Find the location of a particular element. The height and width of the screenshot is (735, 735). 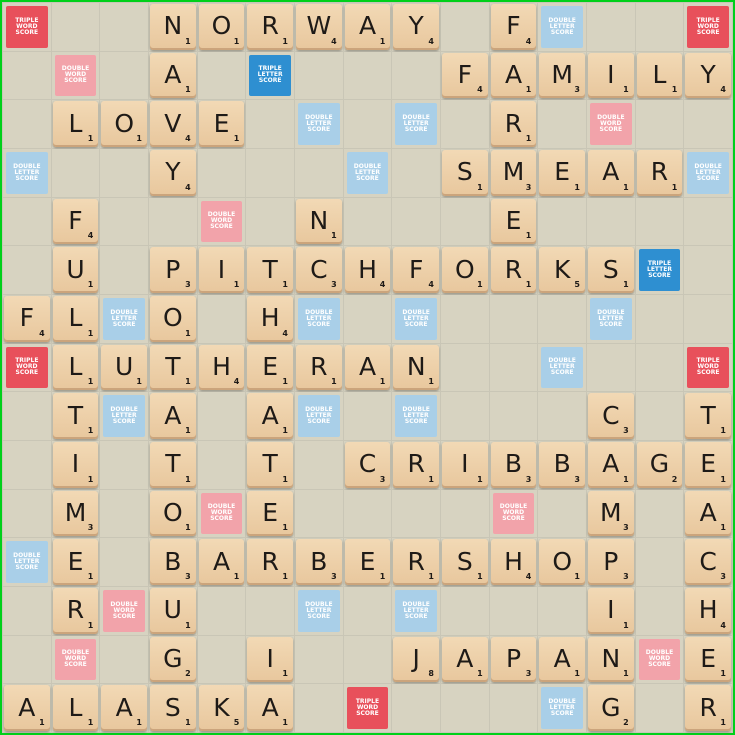

letter-tile: F4 is located at coordinates (416, 270).